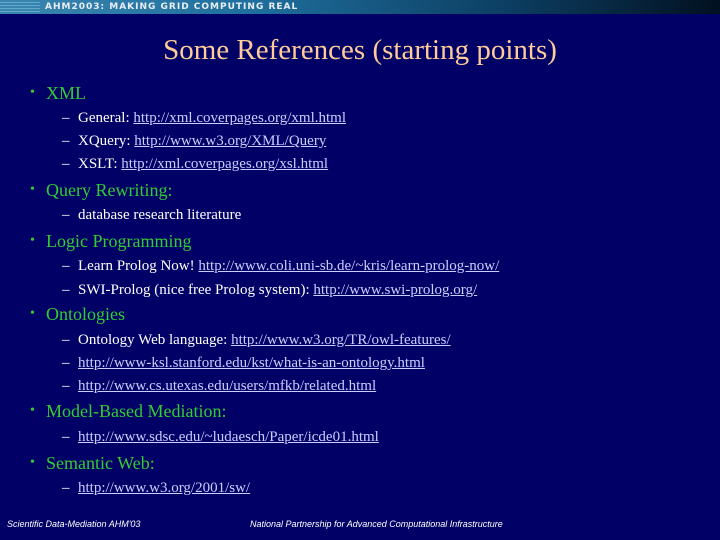 Image resolution: width=720 pixels, height=540 pixels. Describe the element at coordinates (20, 7) in the screenshot. I see `header-logo-stripes` at that location.